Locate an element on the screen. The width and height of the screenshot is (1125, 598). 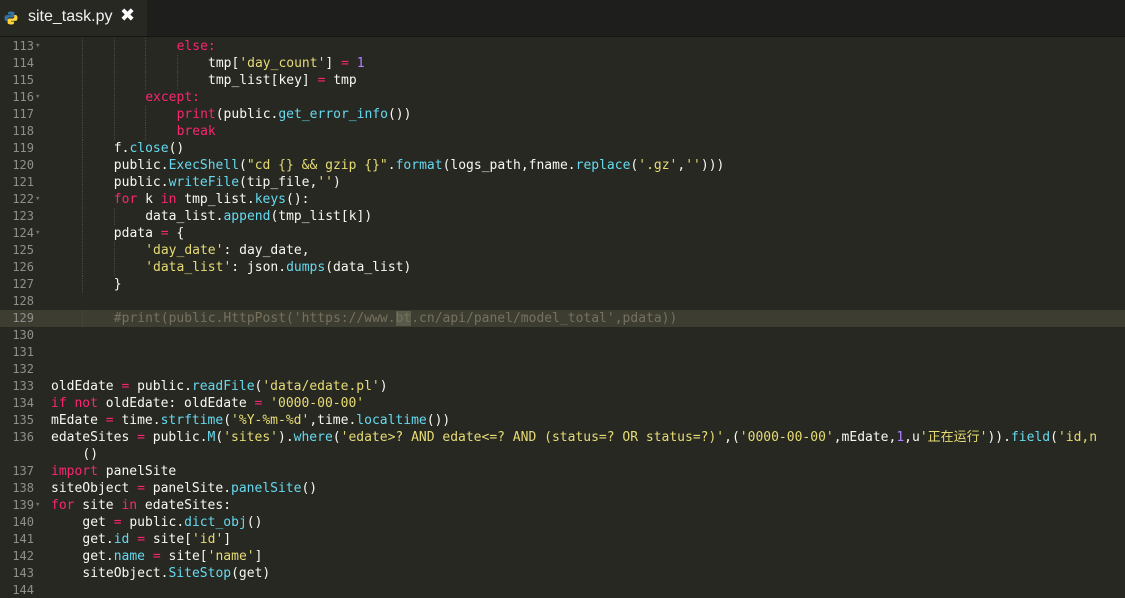
code-token: get. is located at coordinates (98, 539).